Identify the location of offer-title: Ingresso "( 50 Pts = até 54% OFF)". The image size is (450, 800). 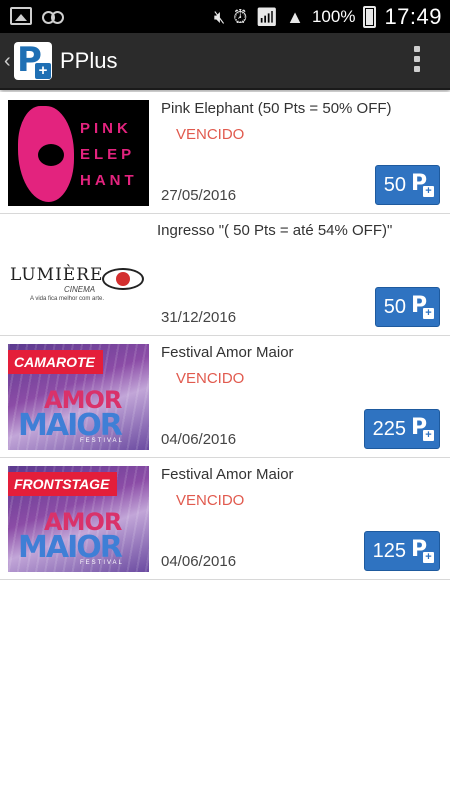
(275, 230).